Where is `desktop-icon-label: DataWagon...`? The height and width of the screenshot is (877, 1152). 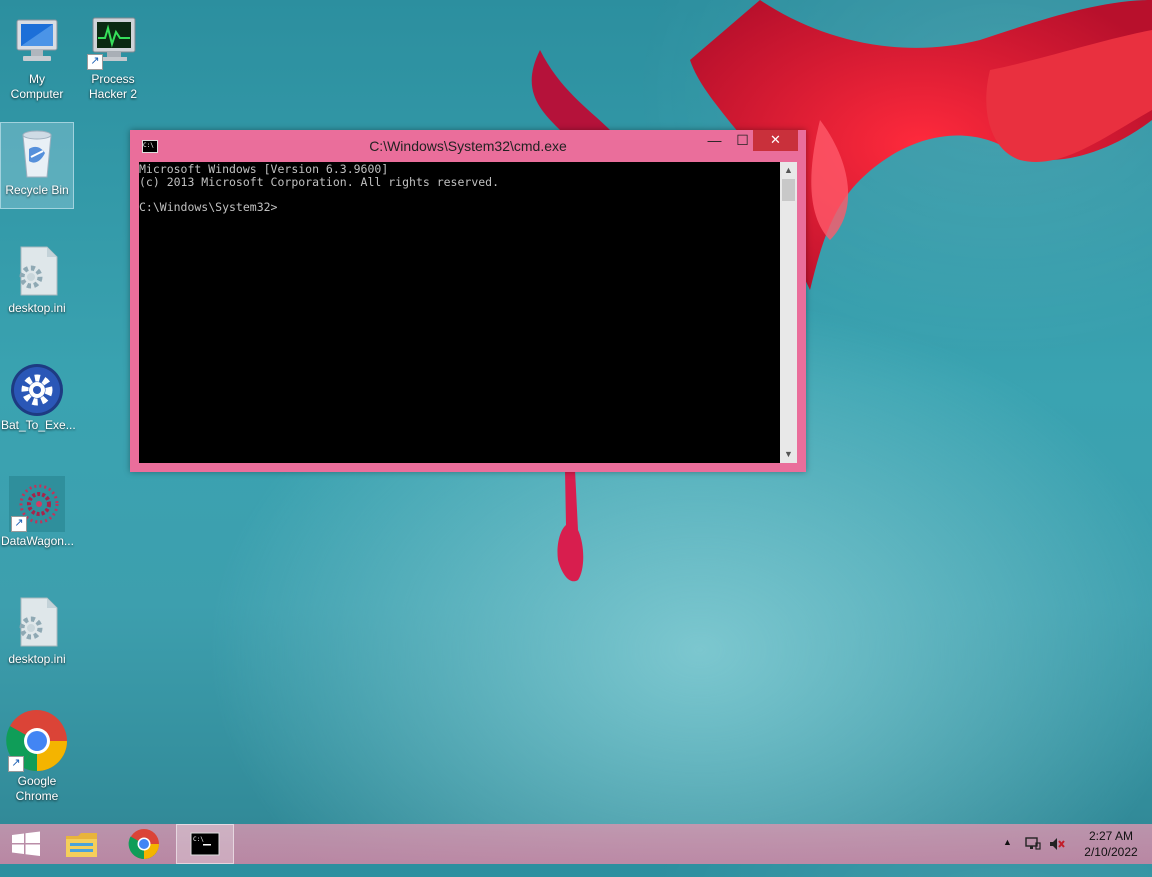 desktop-icon-label: DataWagon... is located at coordinates (37, 541).